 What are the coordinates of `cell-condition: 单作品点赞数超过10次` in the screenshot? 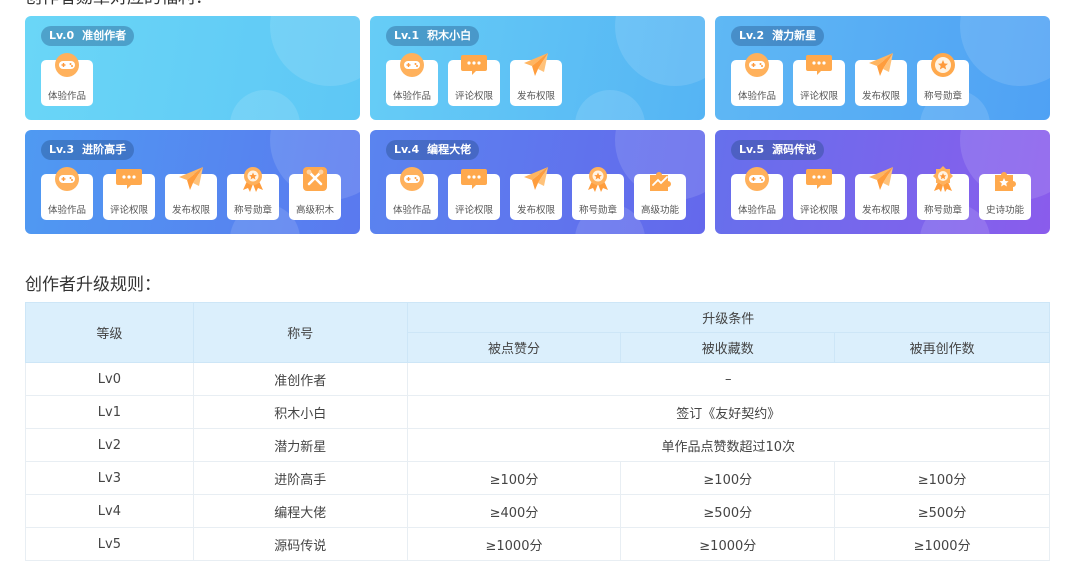 It's located at (728, 445).